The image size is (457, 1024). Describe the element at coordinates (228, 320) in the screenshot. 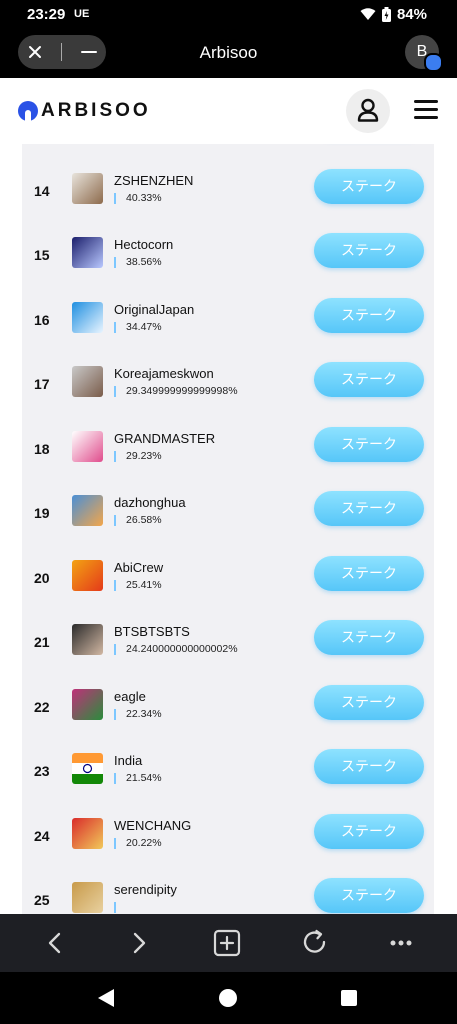

I see `ranking-row: 16 OriginalJapan 34.47% ステーク` at that location.